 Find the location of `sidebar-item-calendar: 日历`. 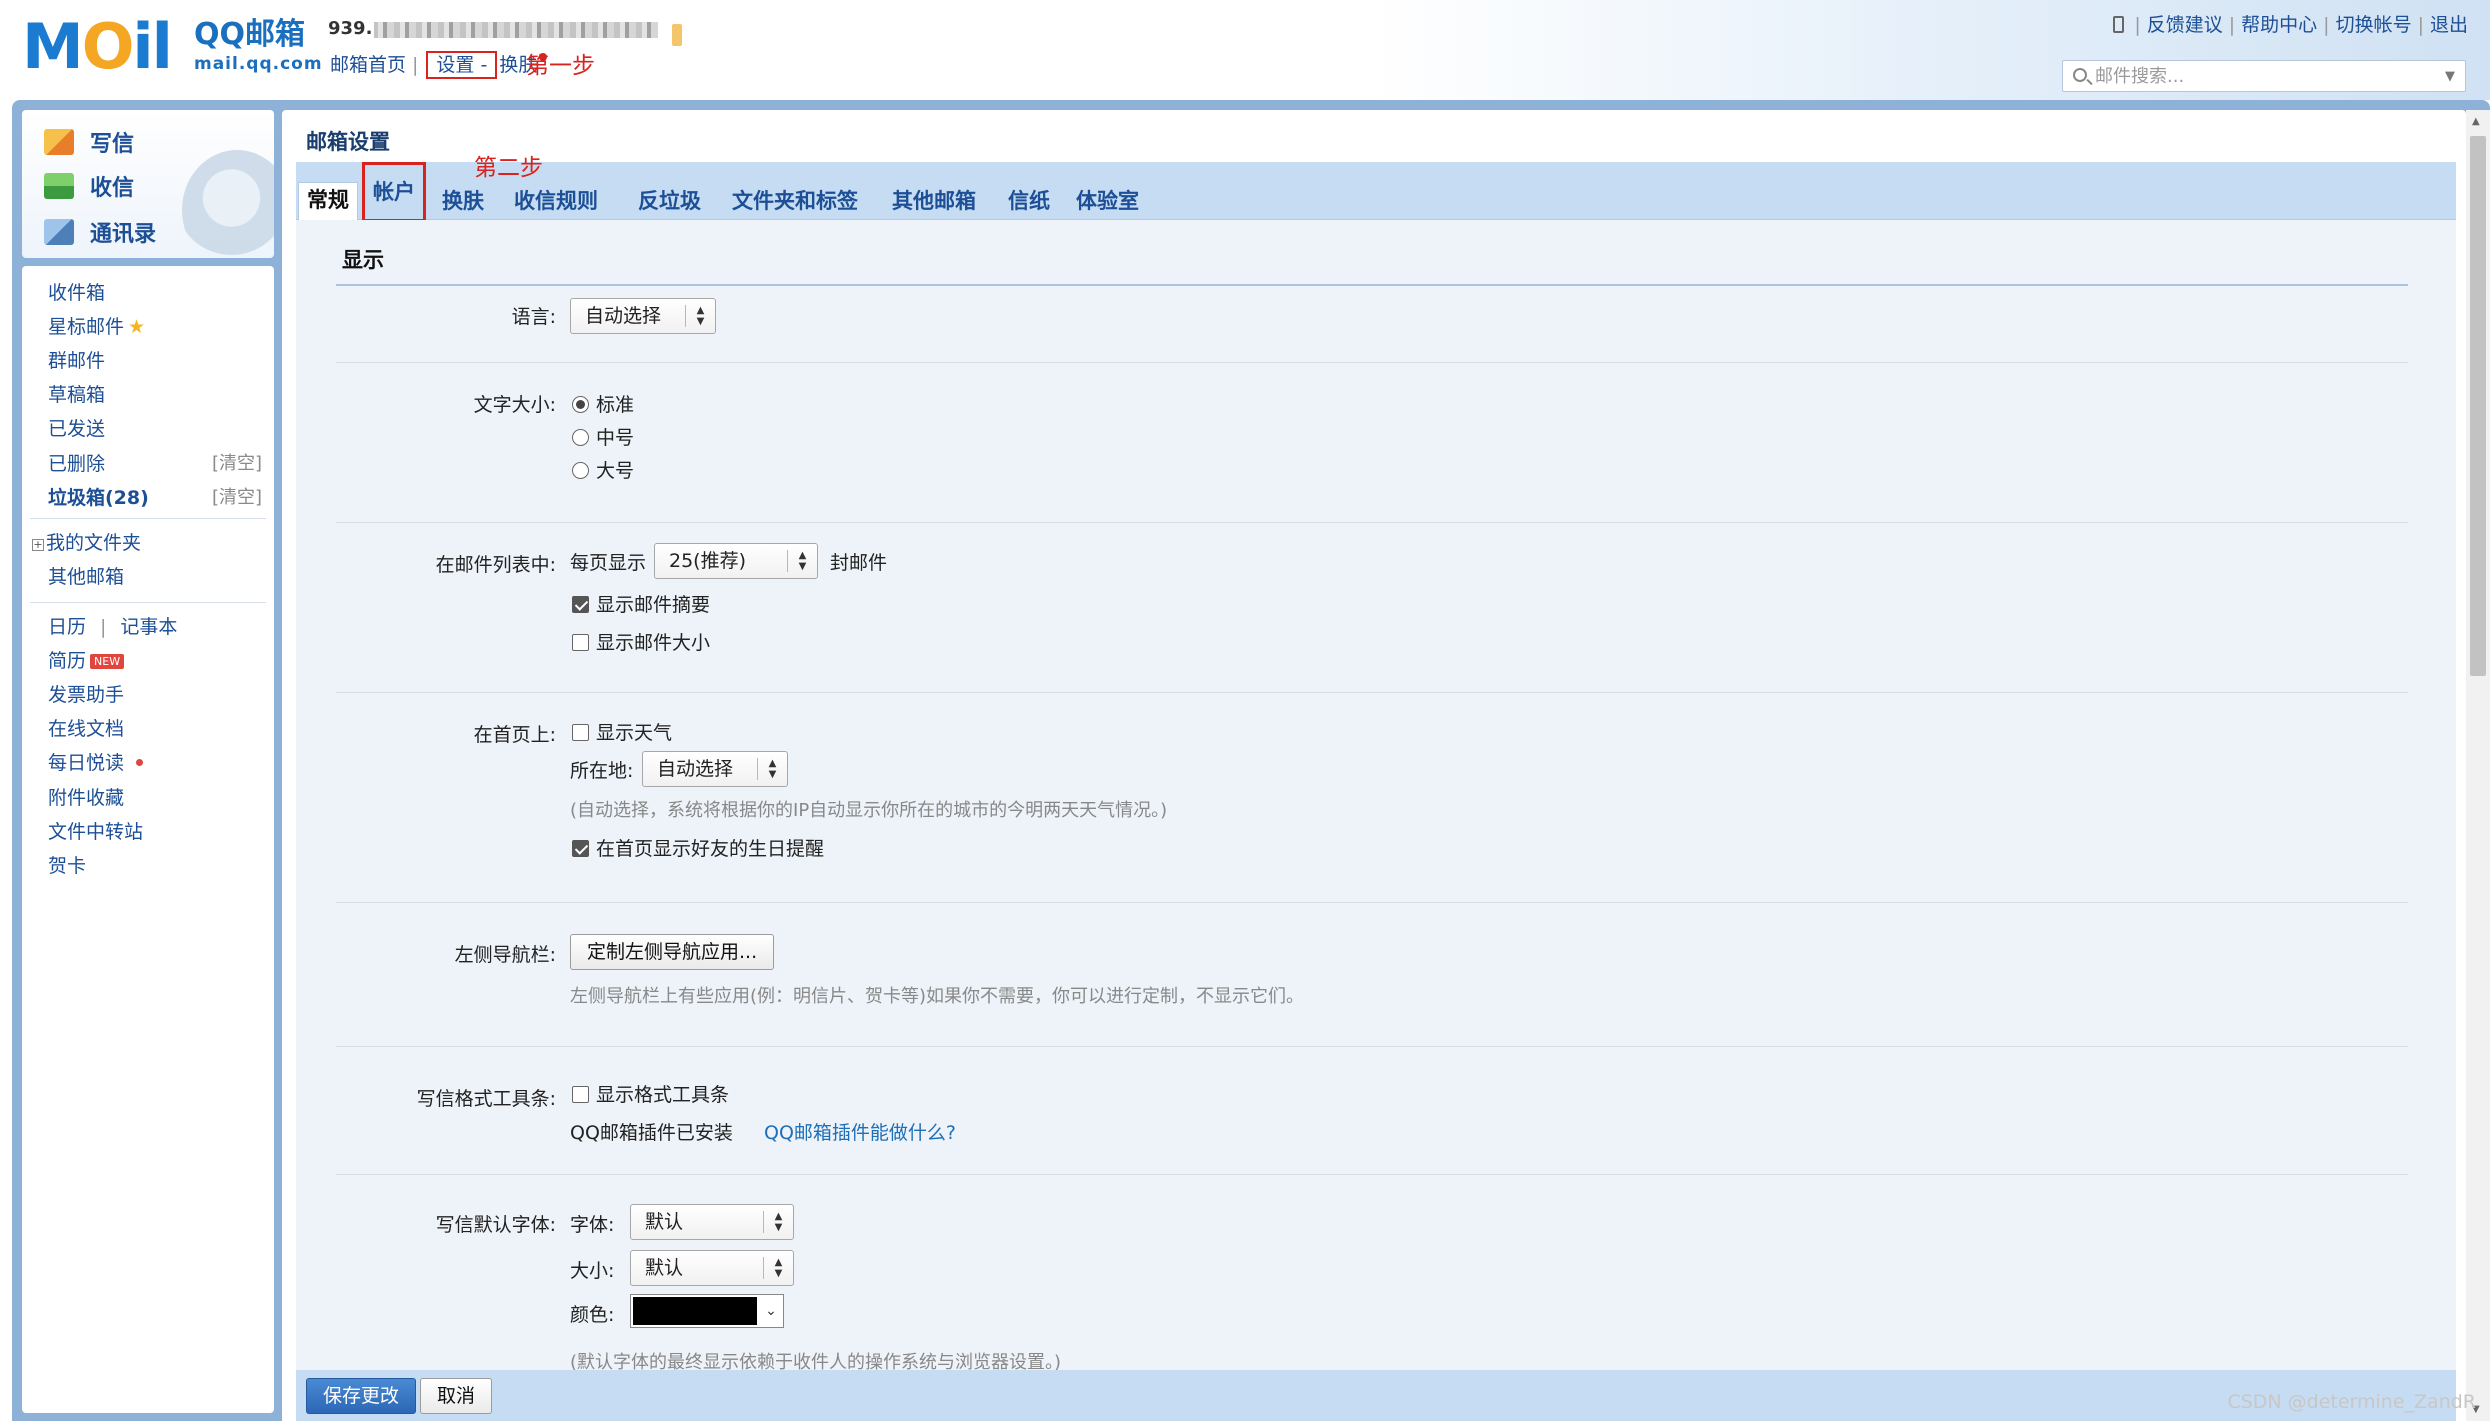

sidebar-item-calendar: 日历 is located at coordinates (67, 627).